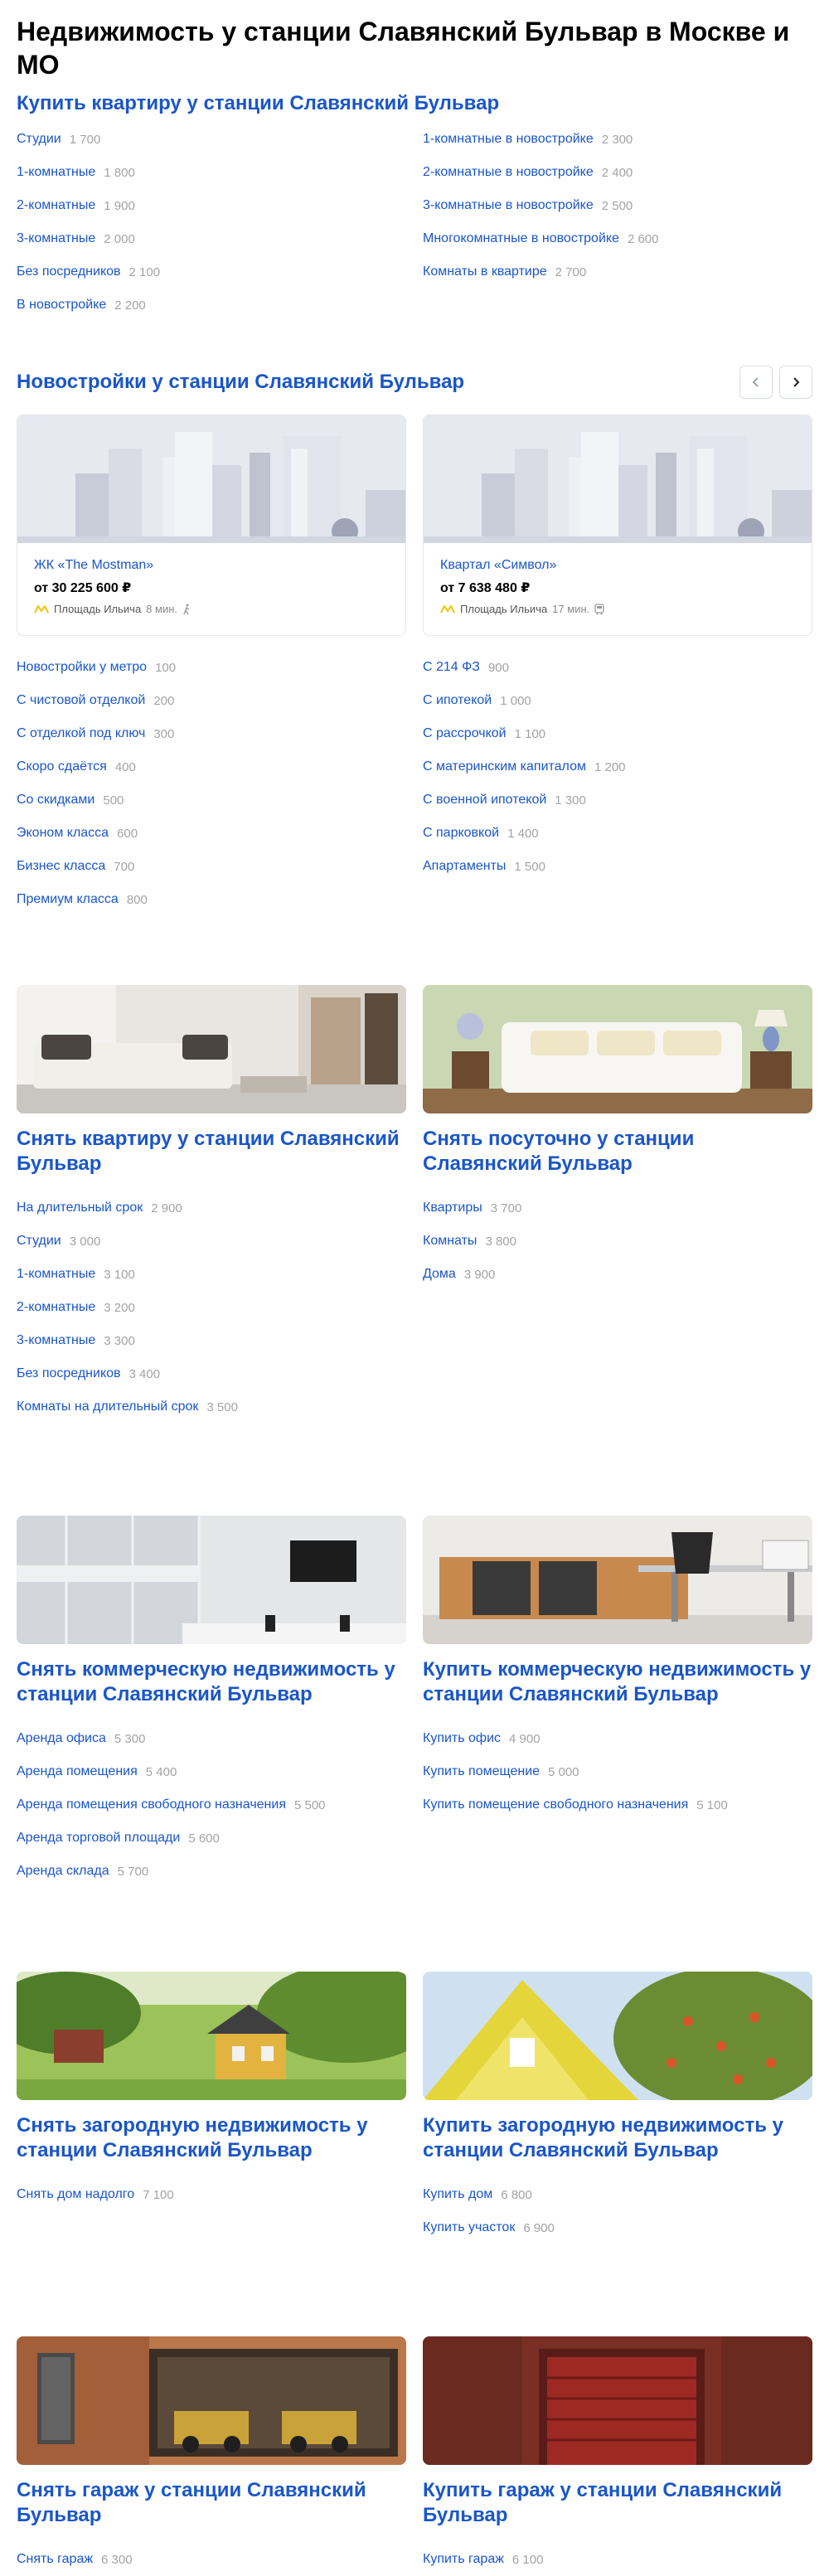 Image resolution: width=829 pixels, height=2576 pixels. I want to click on sofa-room-photo, so click(617, 1049).